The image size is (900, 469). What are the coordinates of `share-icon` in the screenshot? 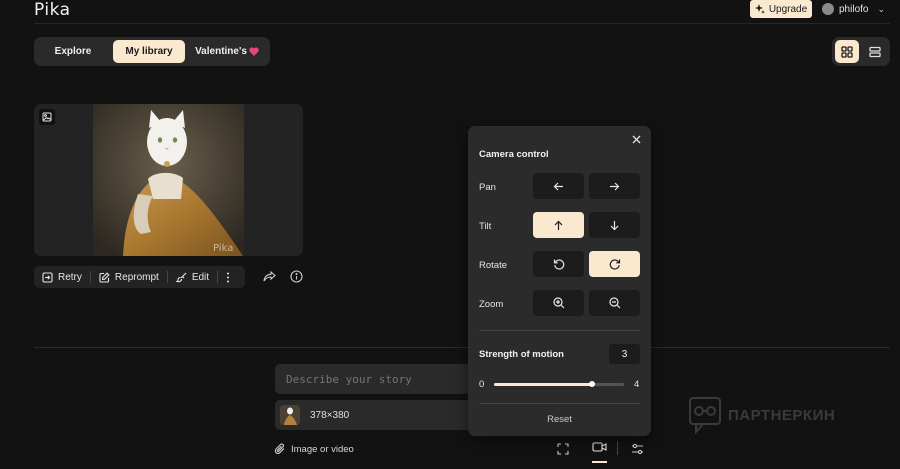 It's located at (269, 276).